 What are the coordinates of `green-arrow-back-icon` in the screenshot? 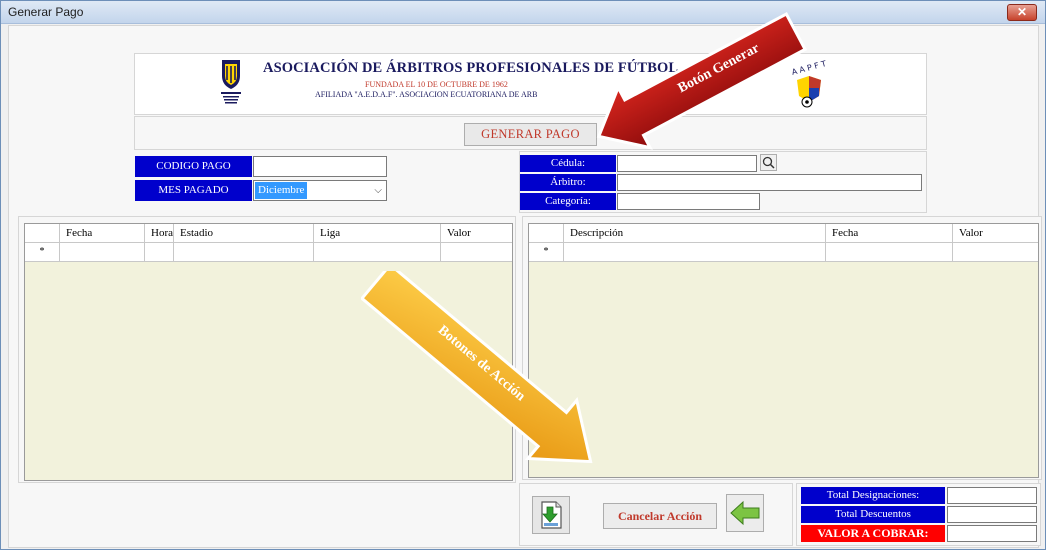 It's located at (745, 513).